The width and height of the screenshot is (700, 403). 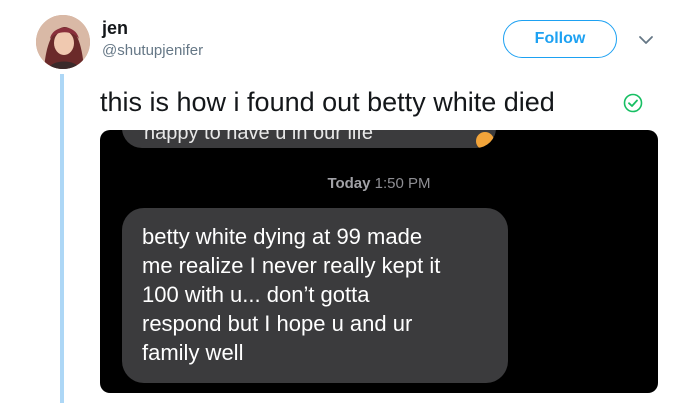 What do you see at coordinates (560, 39) in the screenshot?
I see `follow-button: Follow` at bounding box center [560, 39].